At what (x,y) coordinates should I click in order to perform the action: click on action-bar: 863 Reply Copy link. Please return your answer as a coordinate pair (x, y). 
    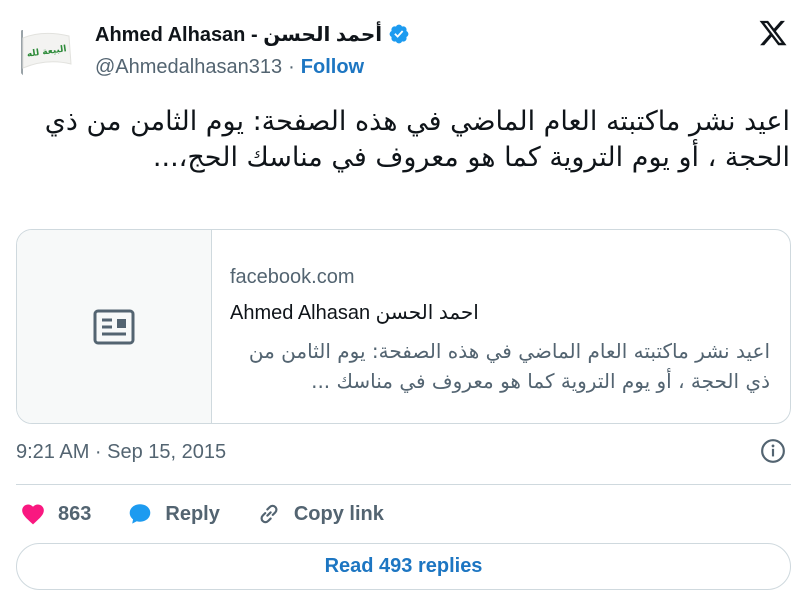
    Looking at the image, I should click on (220, 514).